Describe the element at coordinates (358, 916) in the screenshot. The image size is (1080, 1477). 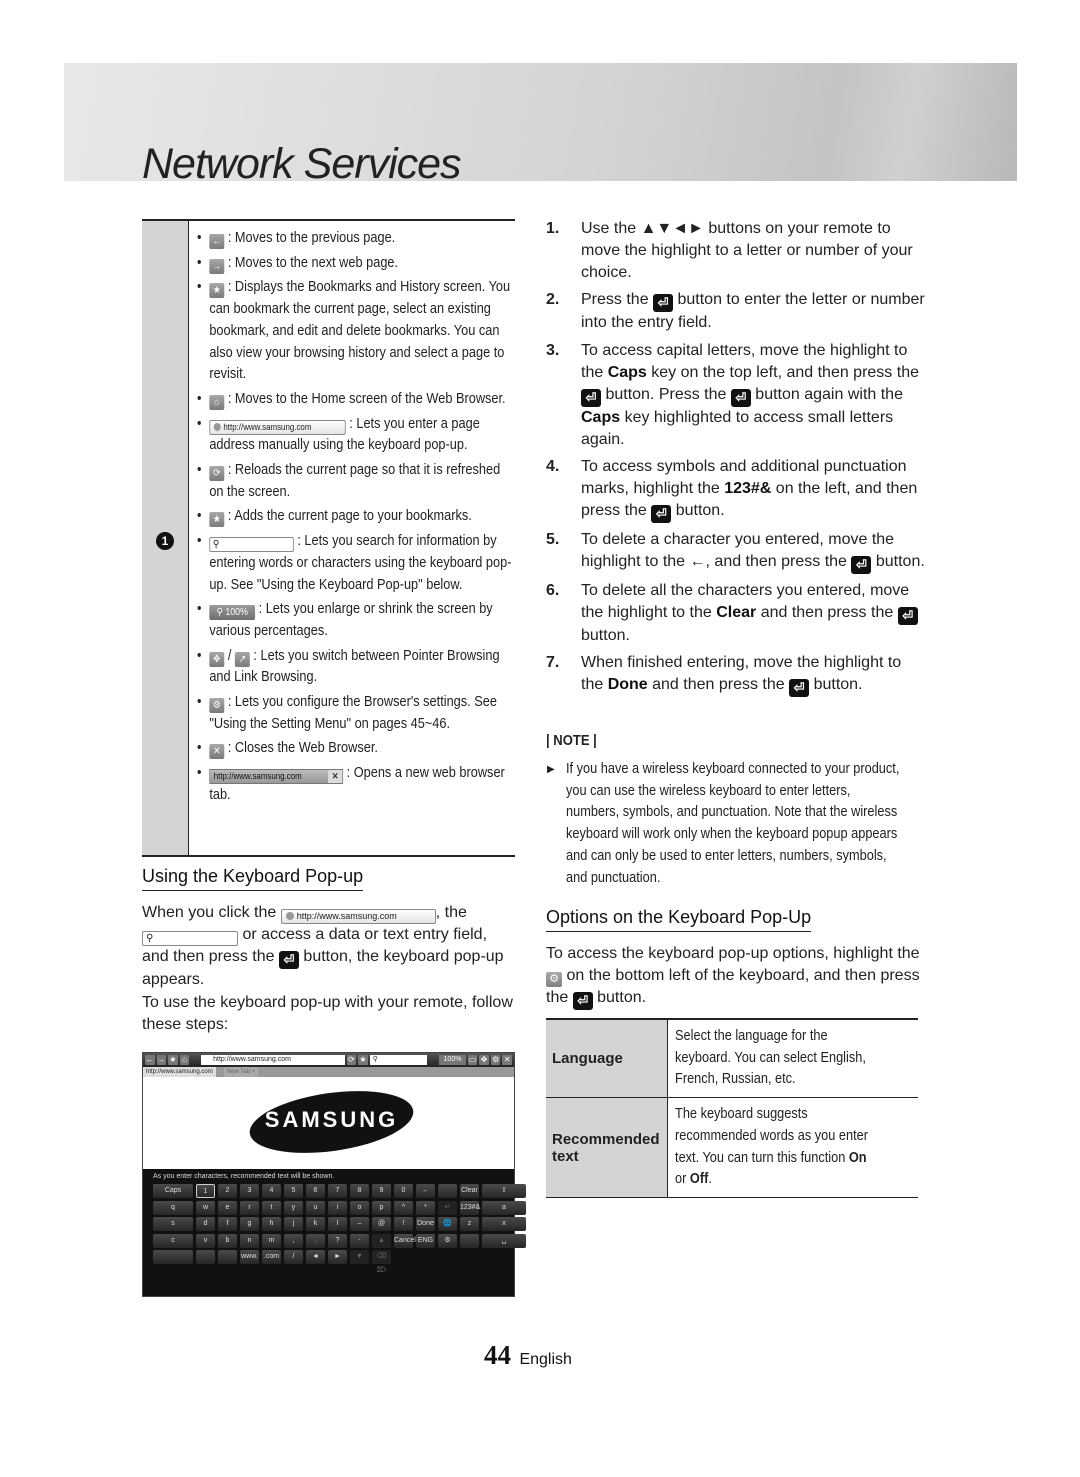
I see `url-field-sample: http://www.samsung.com` at that location.